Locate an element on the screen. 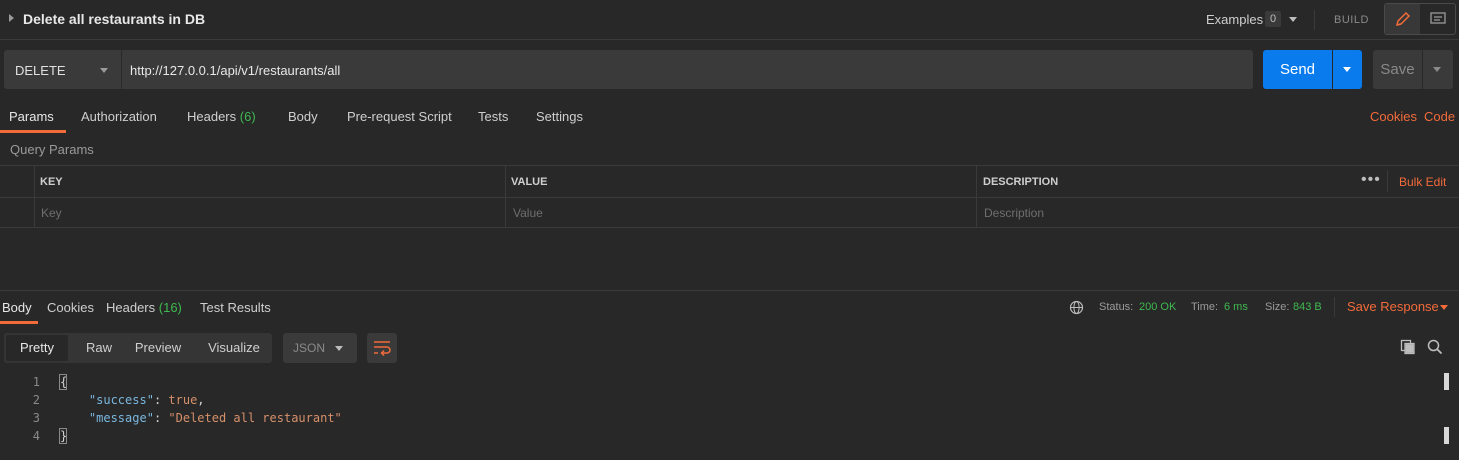 The image size is (1459, 460). globe-icon is located at coordinates (1076, 307).